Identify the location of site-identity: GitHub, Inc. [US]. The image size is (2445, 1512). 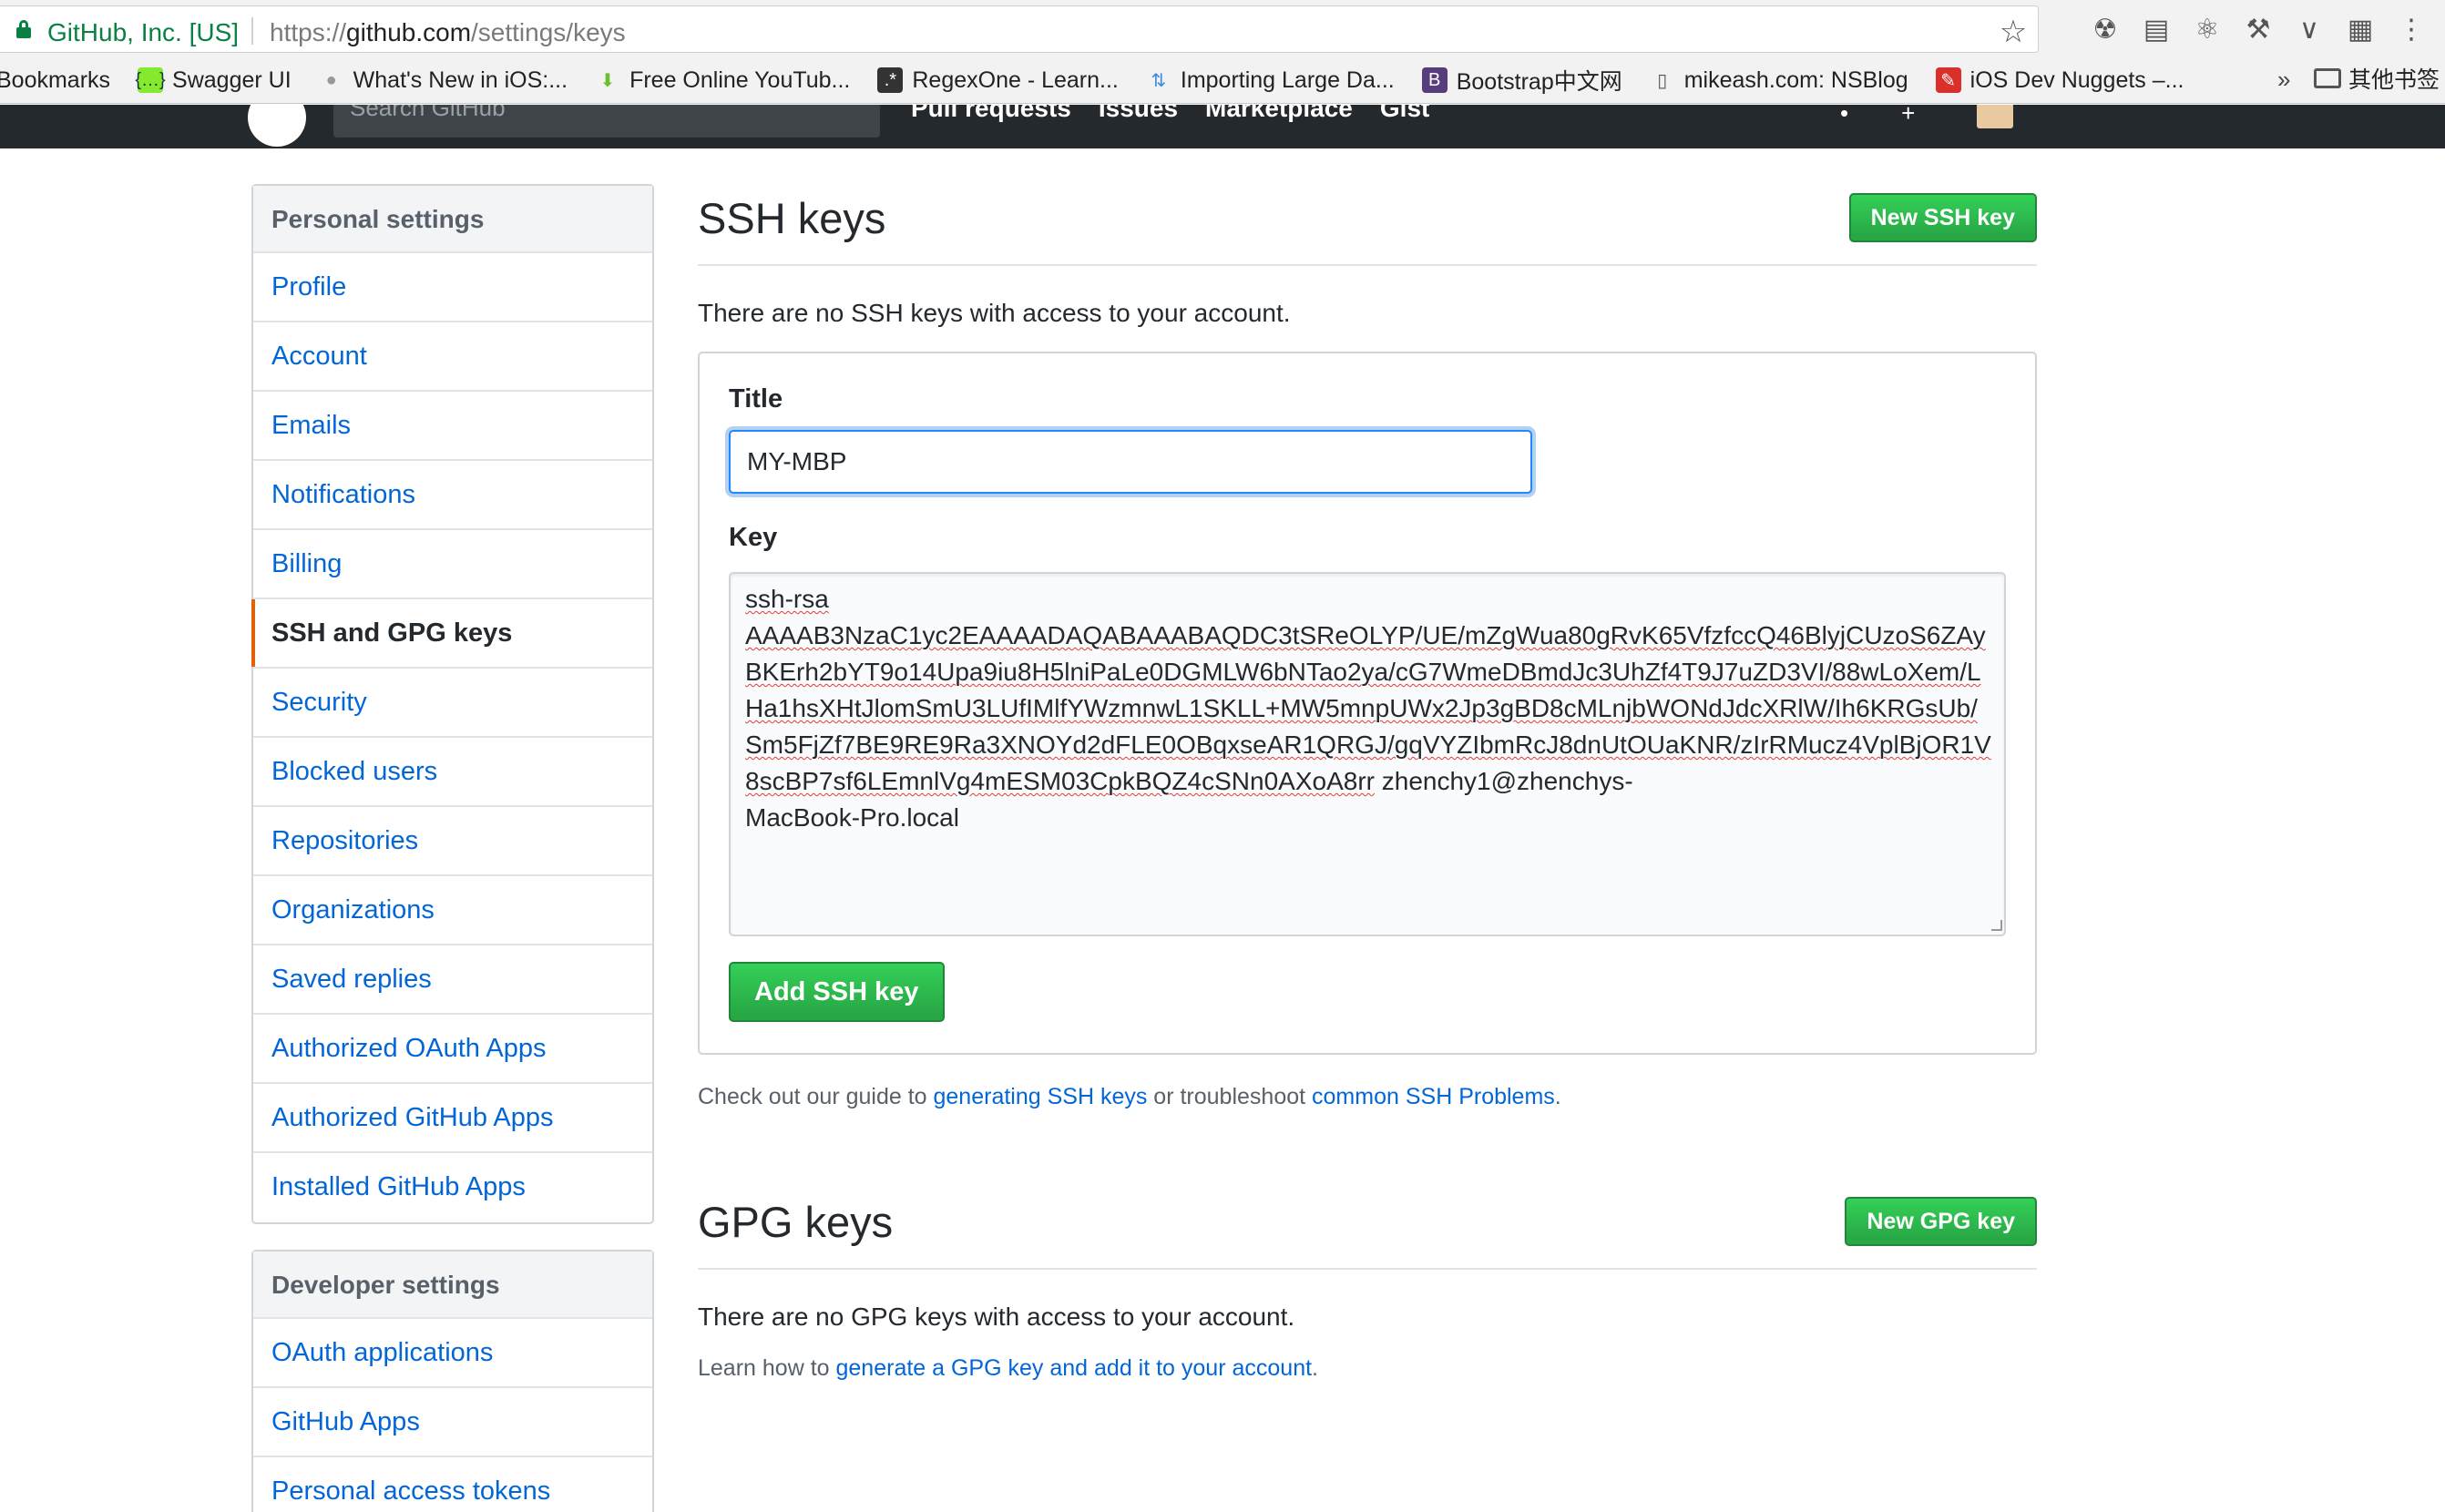
(143, 32).